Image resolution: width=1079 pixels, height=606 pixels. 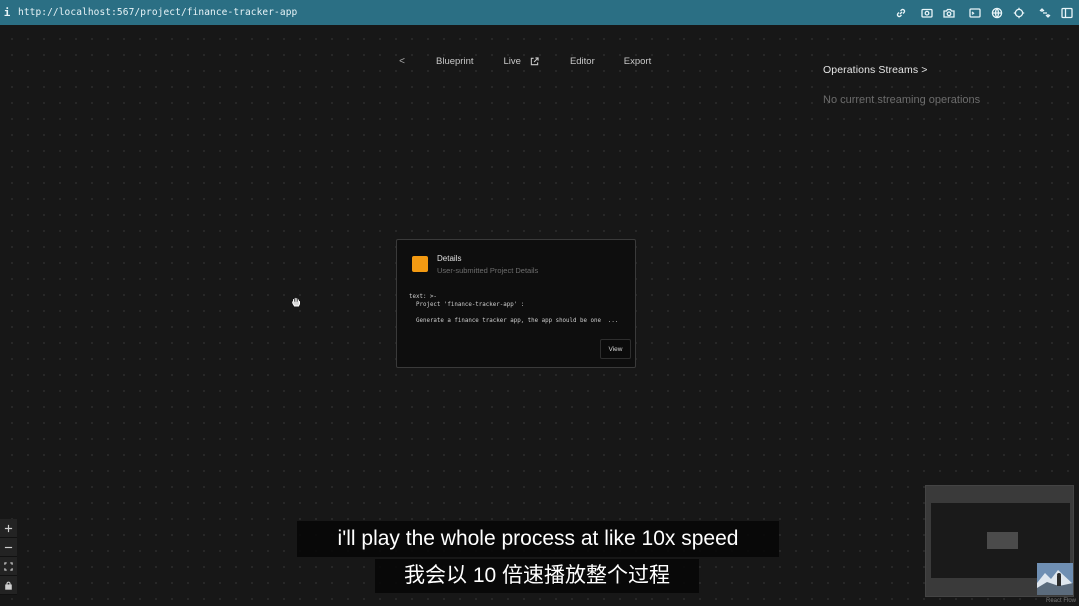 I want to click on plus-icon, so click(x=8, y=528).